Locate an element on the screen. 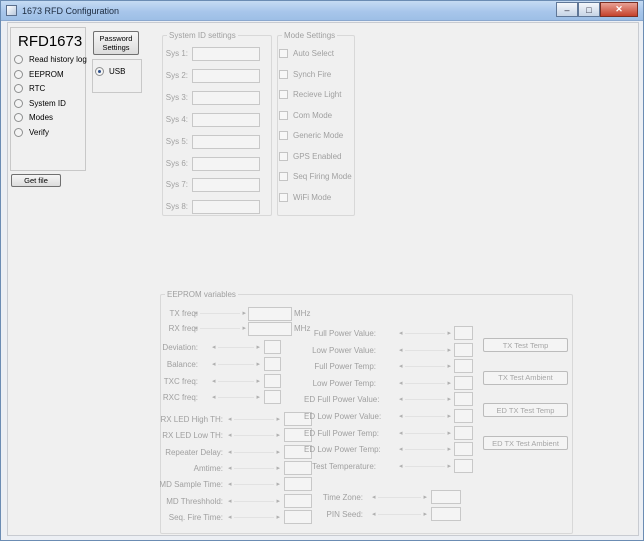 The image size is (644, 541). eeprom-value-full-power-temp is located at coordinates (463, 366).